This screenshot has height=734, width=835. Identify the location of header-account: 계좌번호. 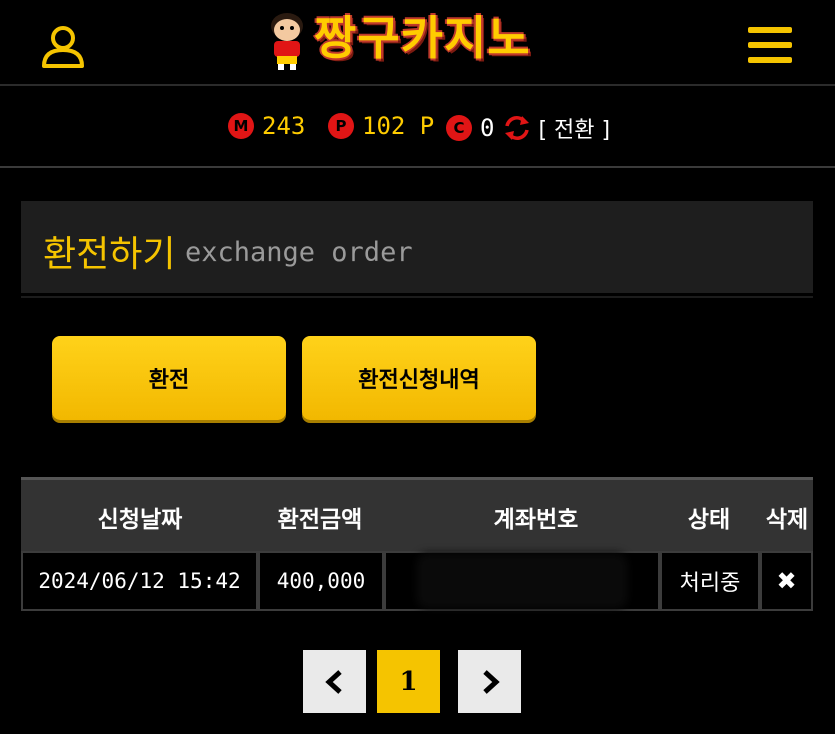
(536, 520).